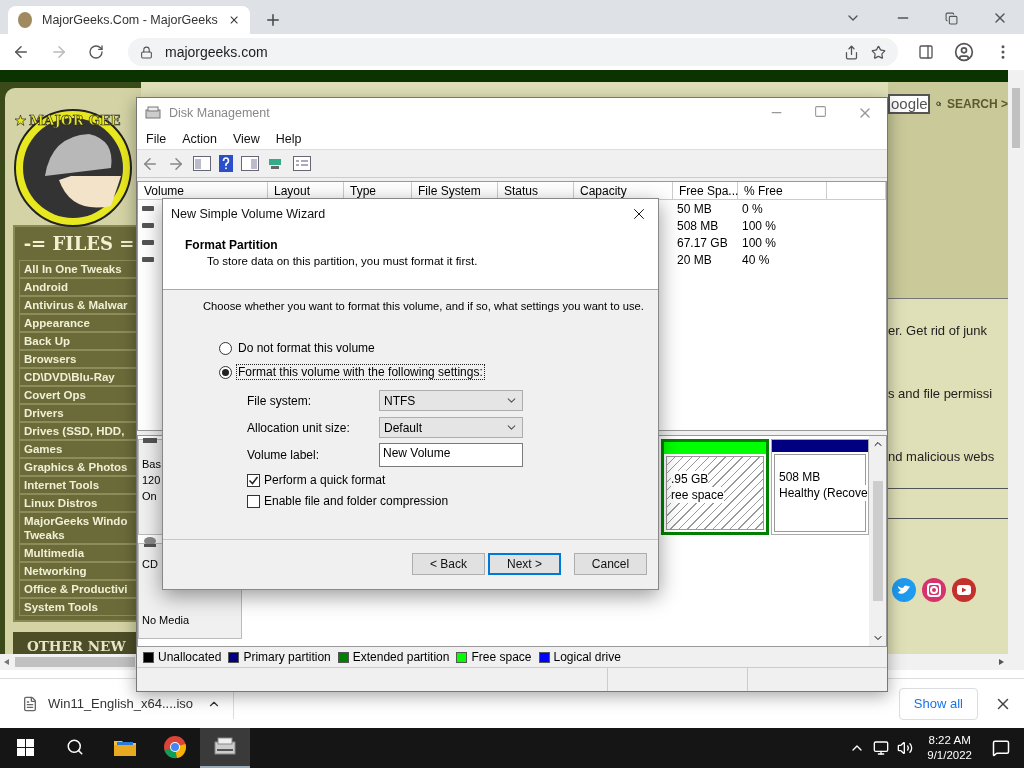  What do you see at coordinates (756, 259) in the screenshot?
I see `table-cell: 40 %` at bounding box center [756, 259].